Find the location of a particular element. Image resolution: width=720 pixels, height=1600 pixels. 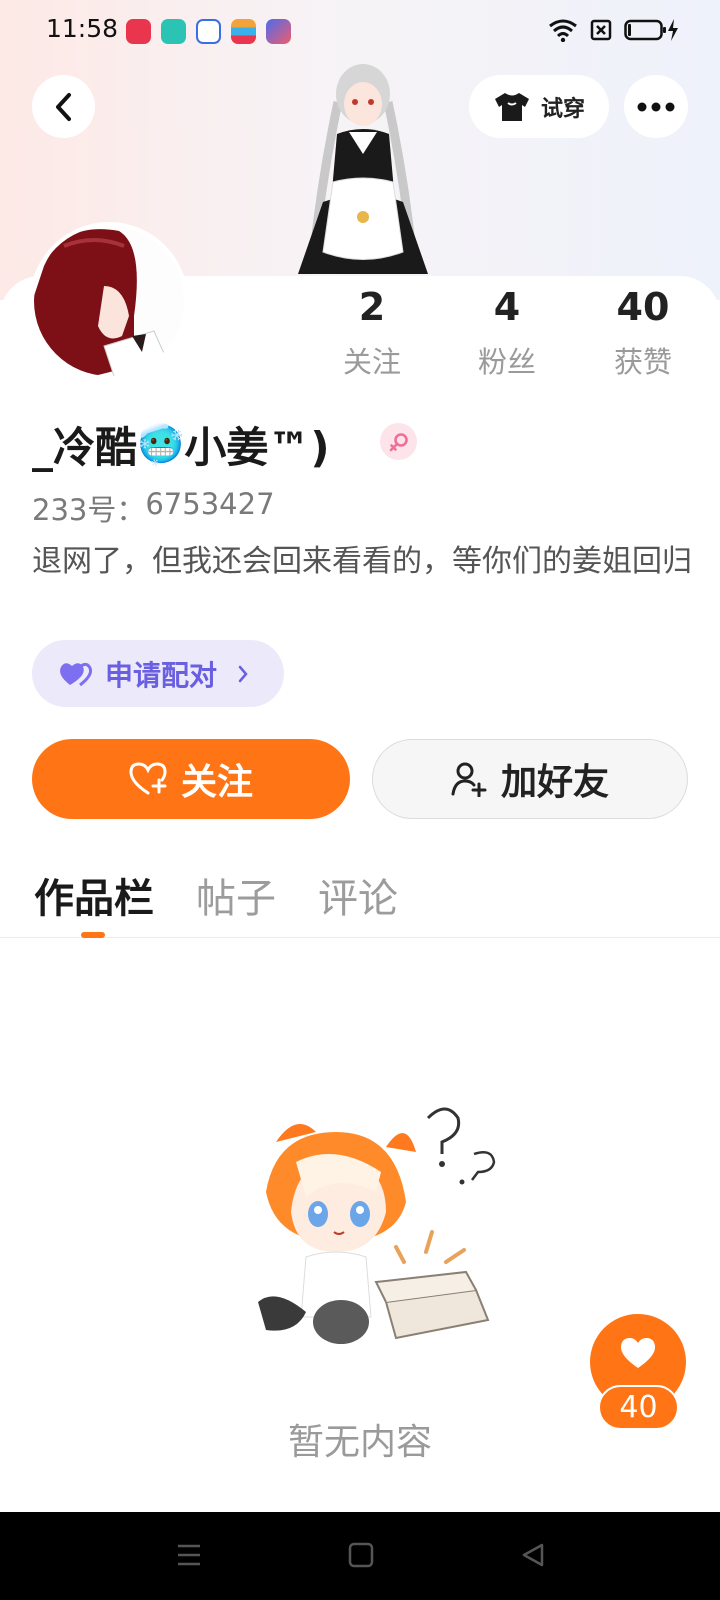

back-button is located at coordinates (63, 106).